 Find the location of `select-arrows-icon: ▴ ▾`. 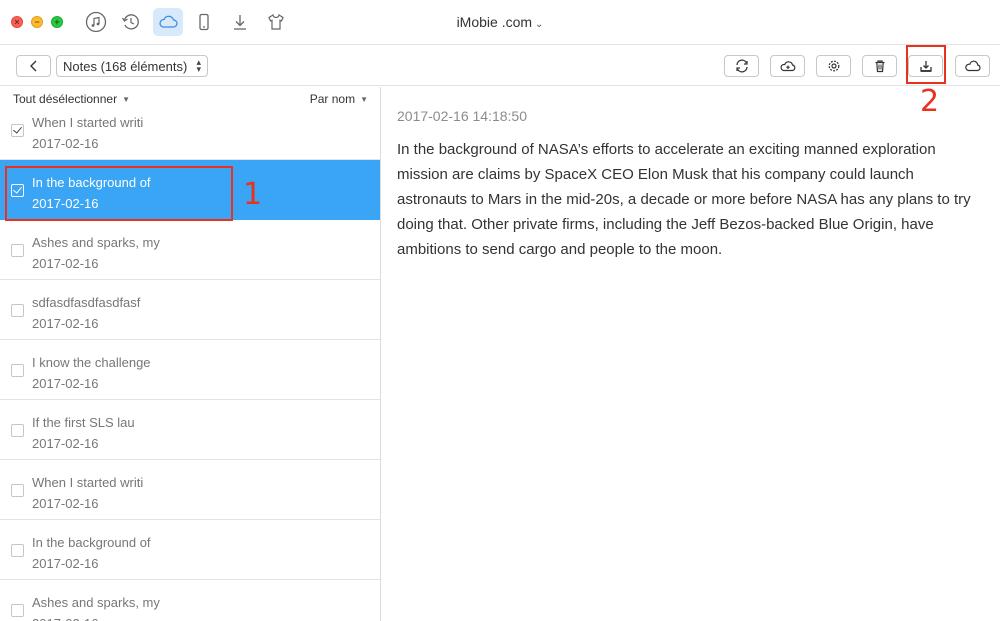

select-arrows-icon: ▴ ▾ is located at coordinates (198, 65).